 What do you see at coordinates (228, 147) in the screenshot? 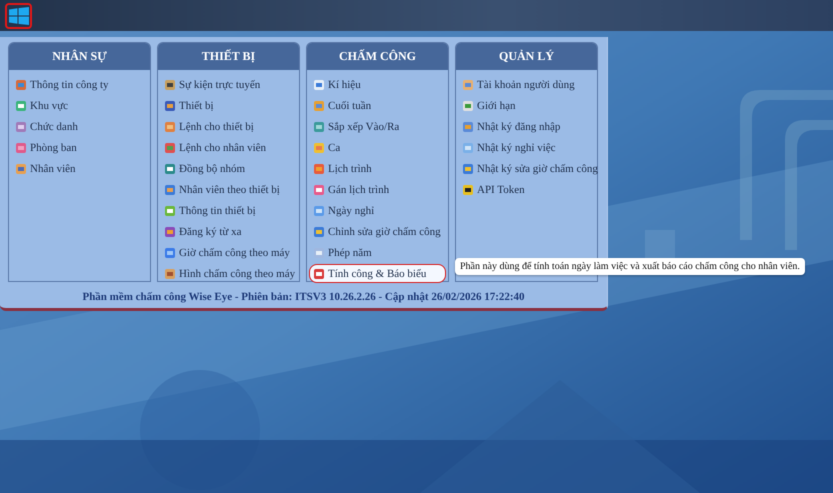
I see `menu-item: Lệnh cho nhân viên` at bounding box center [228, 147].